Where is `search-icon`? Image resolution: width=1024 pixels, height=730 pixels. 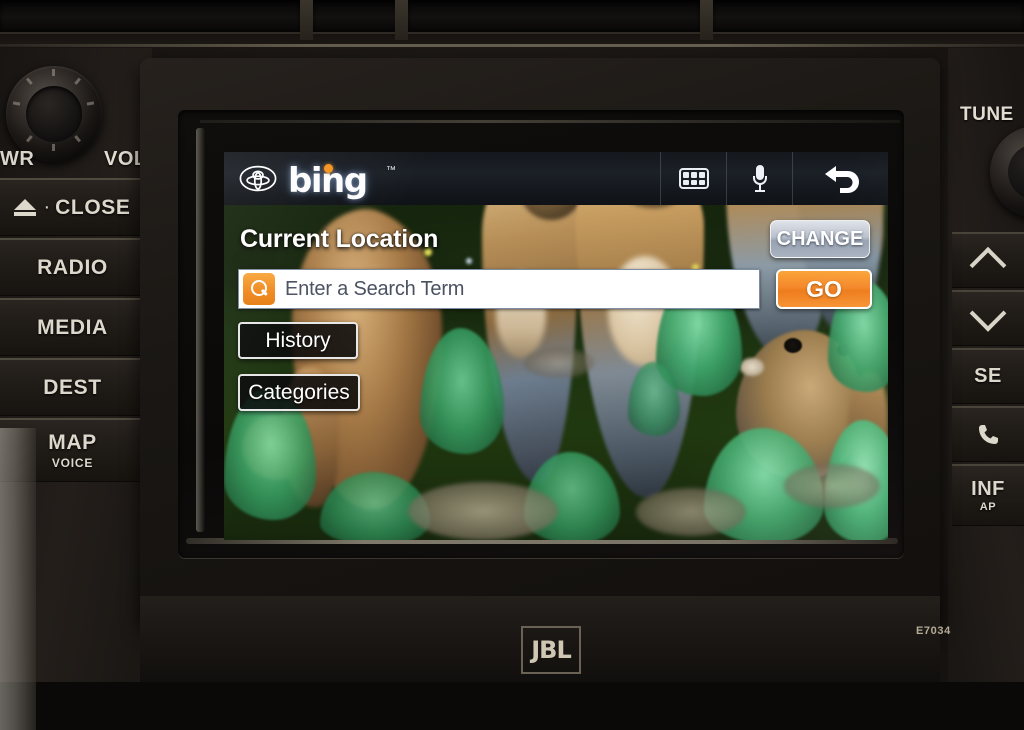
search-icon is located at coordinates (259, 289).